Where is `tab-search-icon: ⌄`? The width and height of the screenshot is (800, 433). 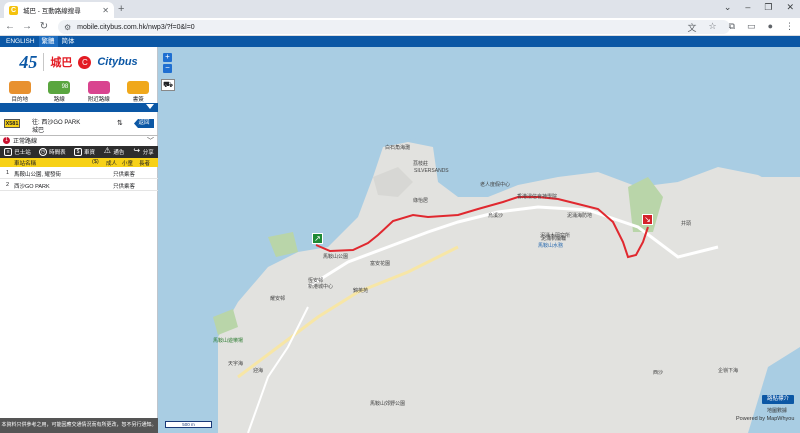
tab-search-icon: ⌄ is located at coordinates (728, 7).